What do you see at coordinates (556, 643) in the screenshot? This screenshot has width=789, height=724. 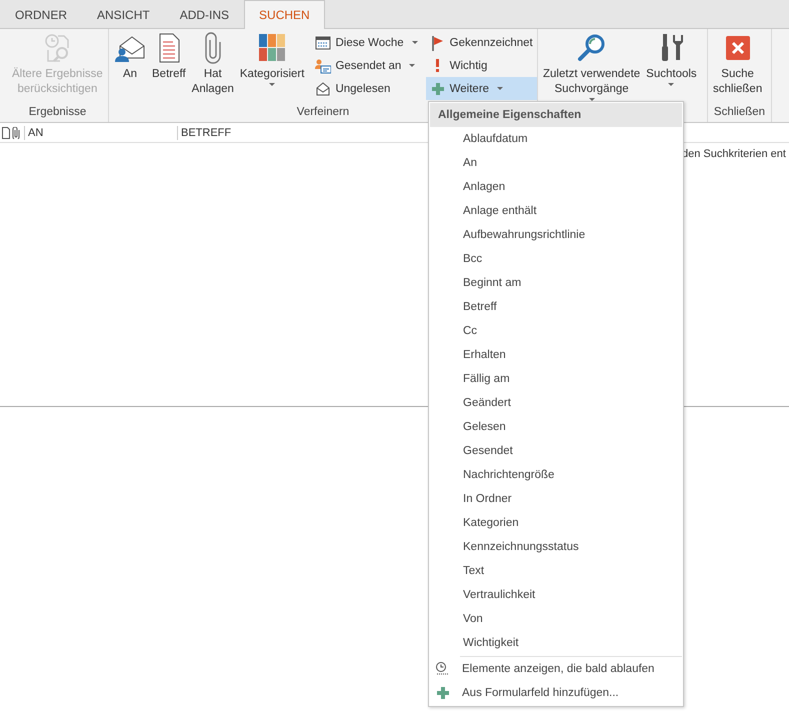 I see `menu-item: Wichtigkeit` at bounding box center [556, 643].